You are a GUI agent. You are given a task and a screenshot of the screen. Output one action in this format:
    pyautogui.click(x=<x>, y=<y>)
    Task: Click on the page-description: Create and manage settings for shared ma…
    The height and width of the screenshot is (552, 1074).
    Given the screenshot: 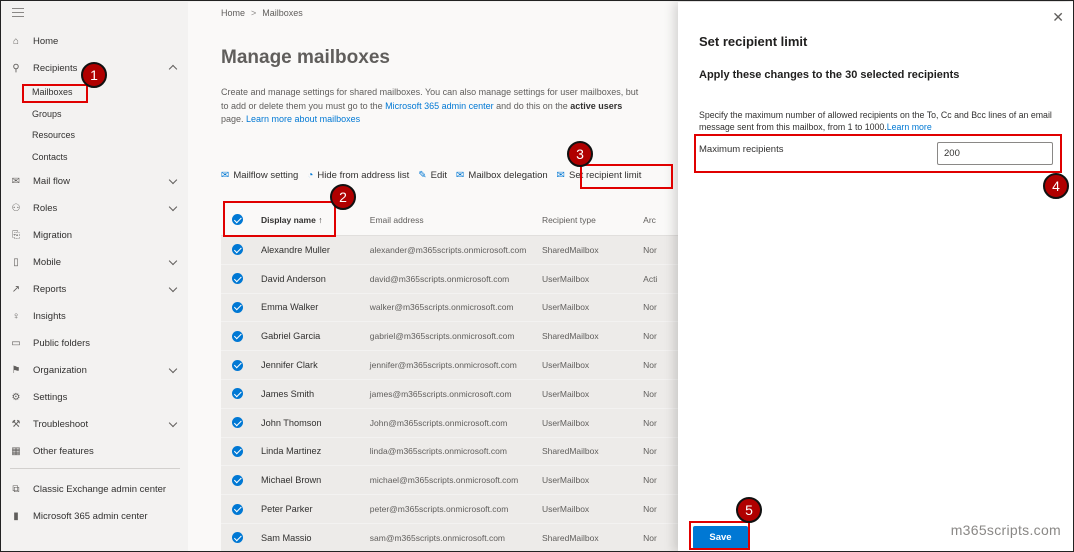 What is the action you would take?
    pyautogui.click(x=431, y=106)
    